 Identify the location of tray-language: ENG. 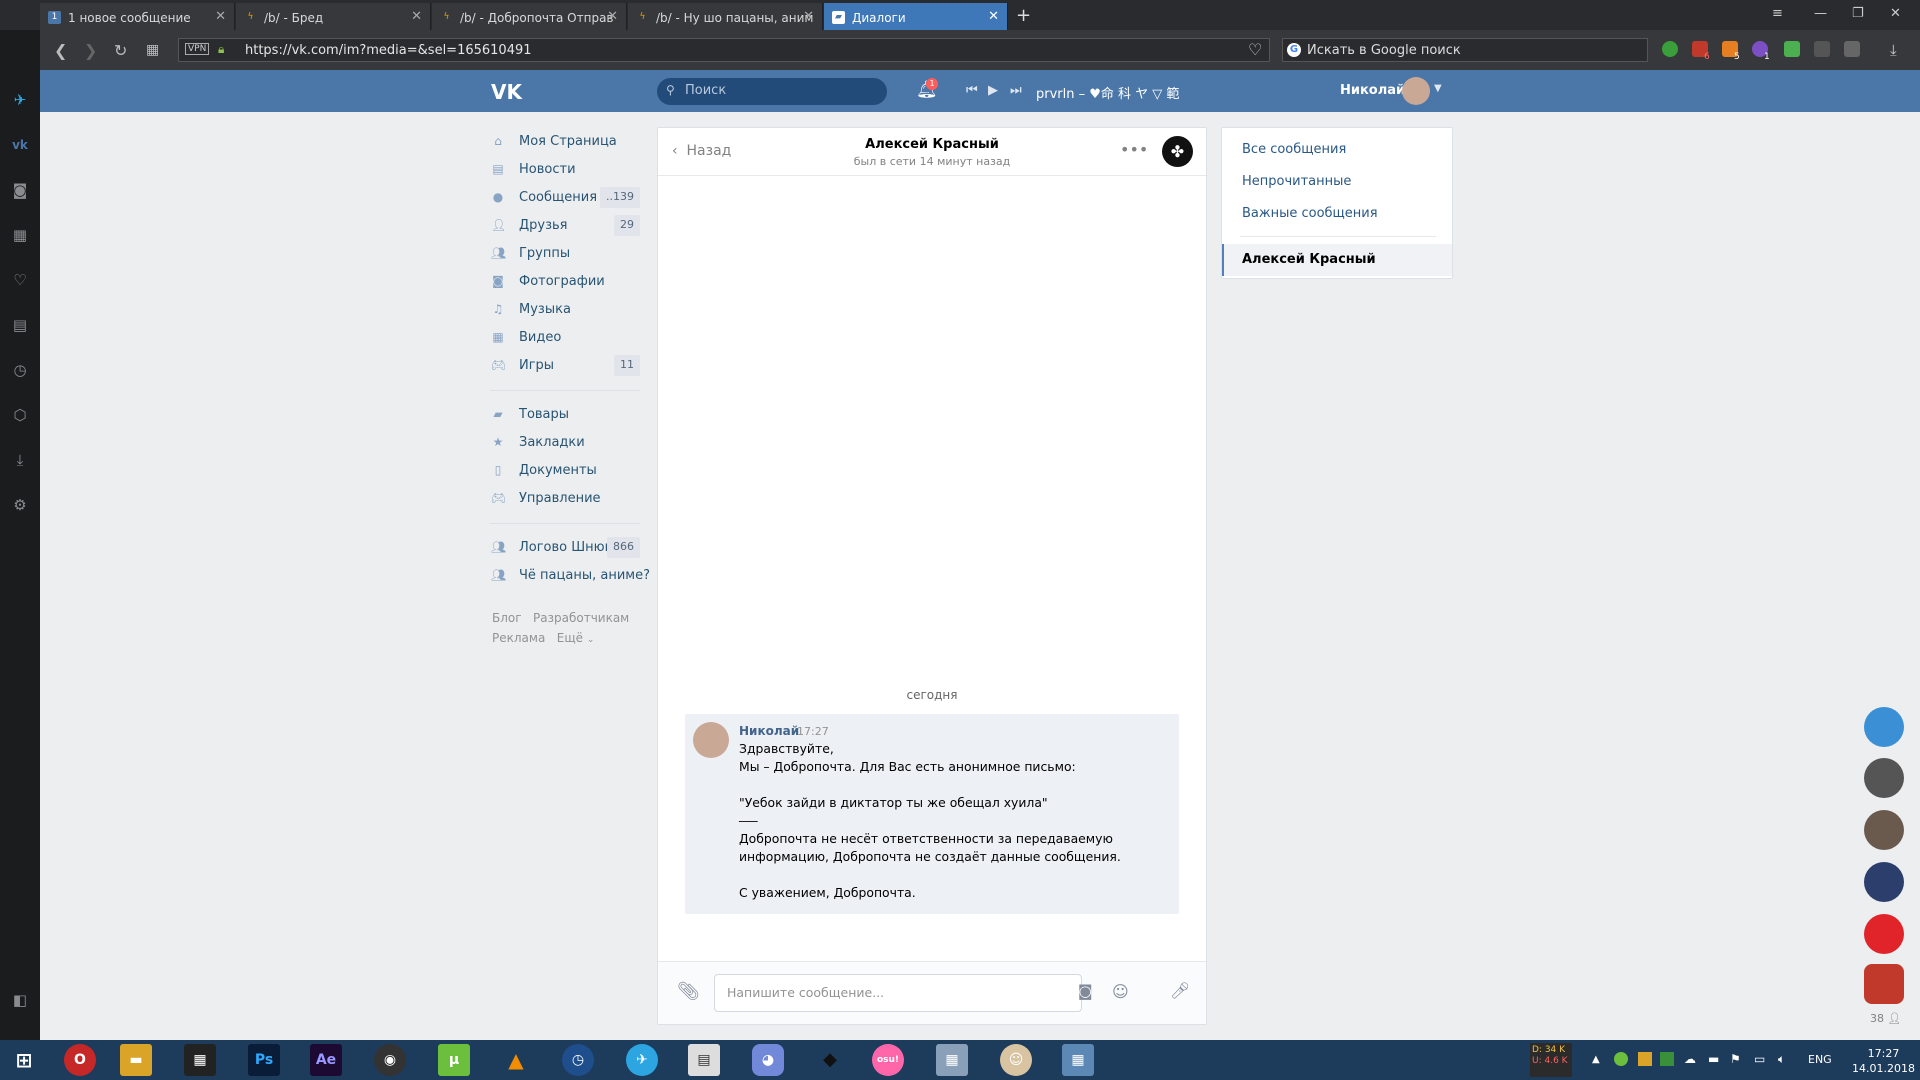
(1820, 1059).